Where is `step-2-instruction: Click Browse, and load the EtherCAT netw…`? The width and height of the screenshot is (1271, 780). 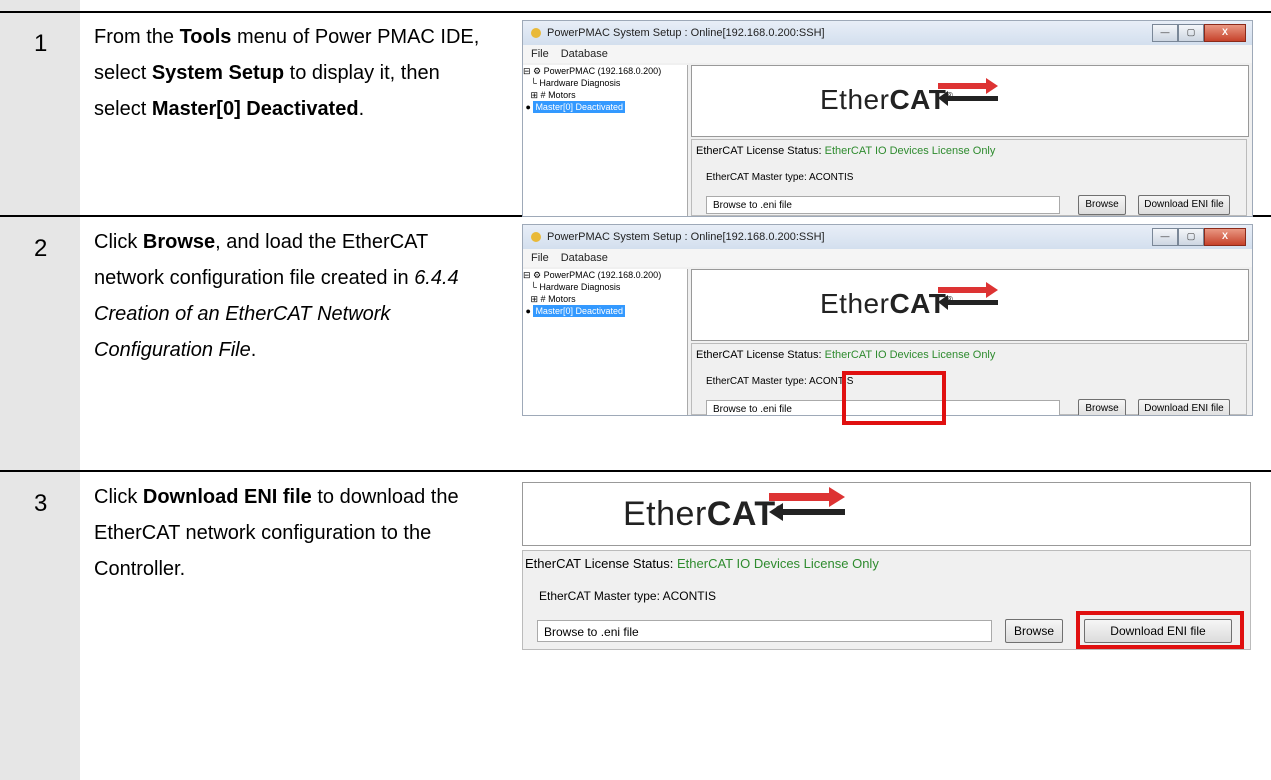 step-2-instruction: Click Browse, and load the EtherCAT netw… is located at coordinates (276, 296).